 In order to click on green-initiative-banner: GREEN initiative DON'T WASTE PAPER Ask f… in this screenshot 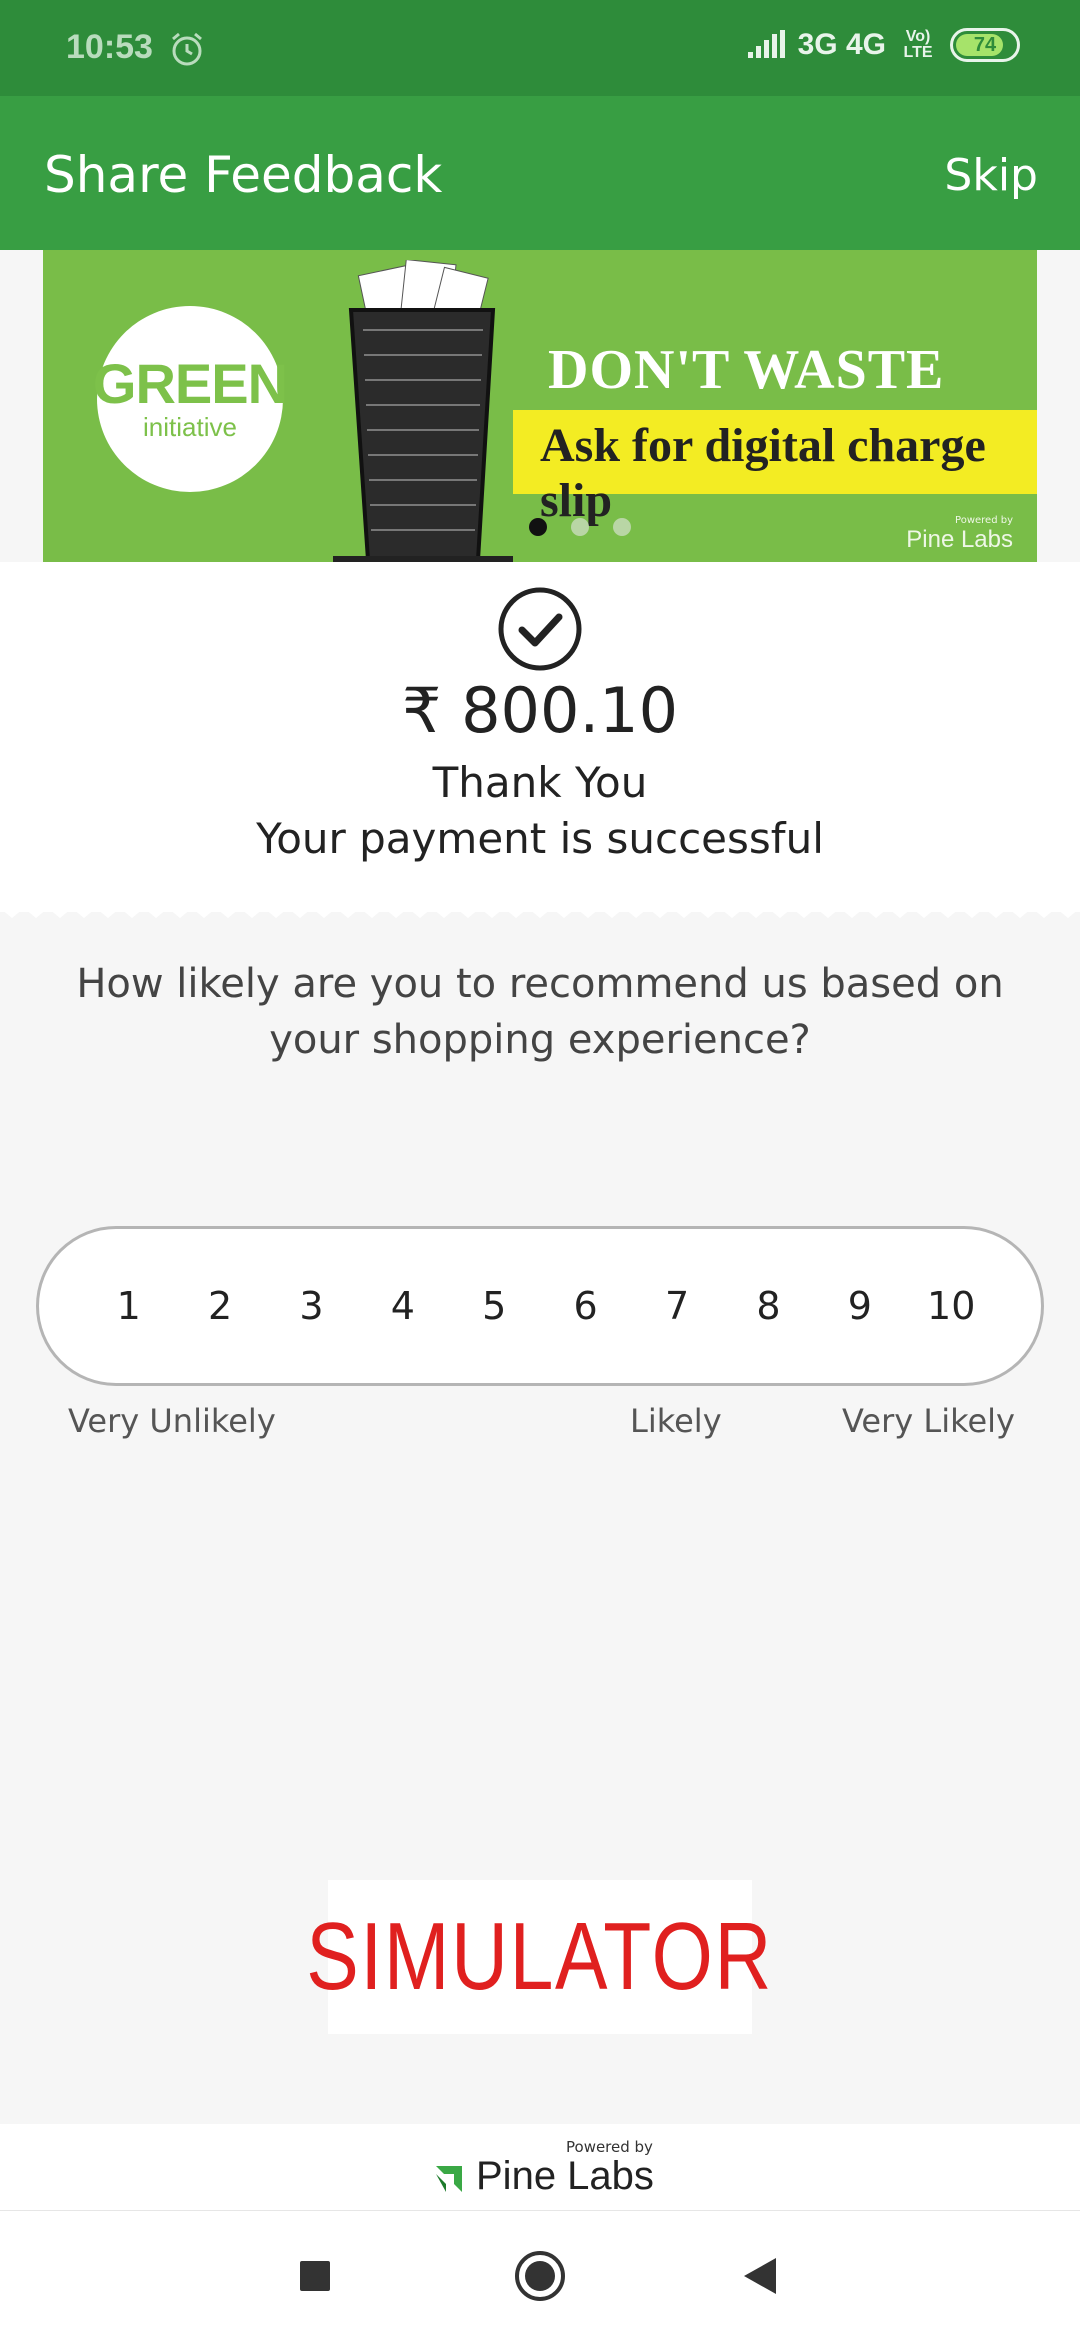, I will do `click(540, 406)`.